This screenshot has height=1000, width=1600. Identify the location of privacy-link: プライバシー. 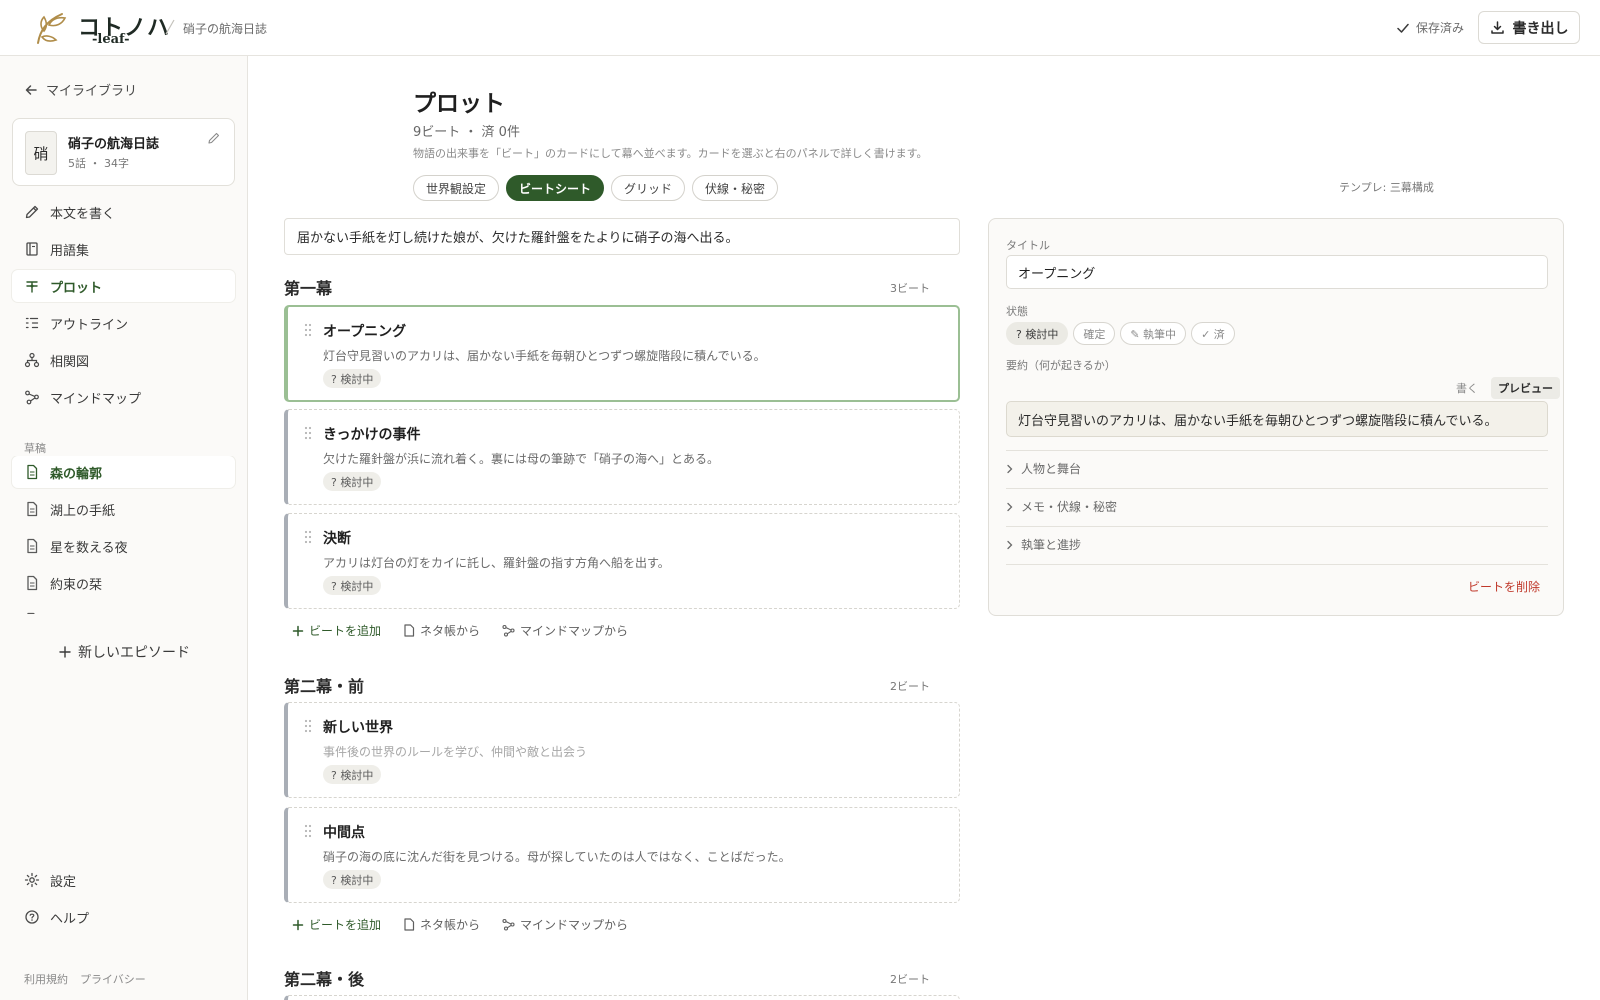
(113, 979).